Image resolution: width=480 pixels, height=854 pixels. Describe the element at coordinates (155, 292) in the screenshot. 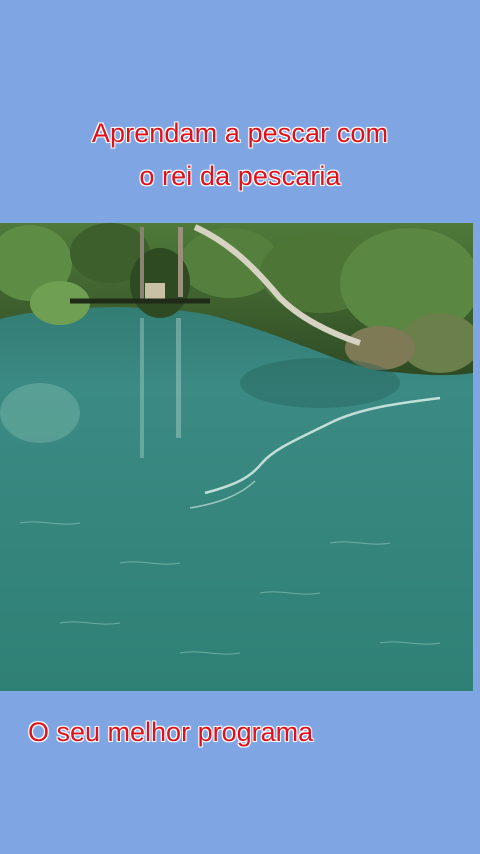

I see `dock-structure` at that location.